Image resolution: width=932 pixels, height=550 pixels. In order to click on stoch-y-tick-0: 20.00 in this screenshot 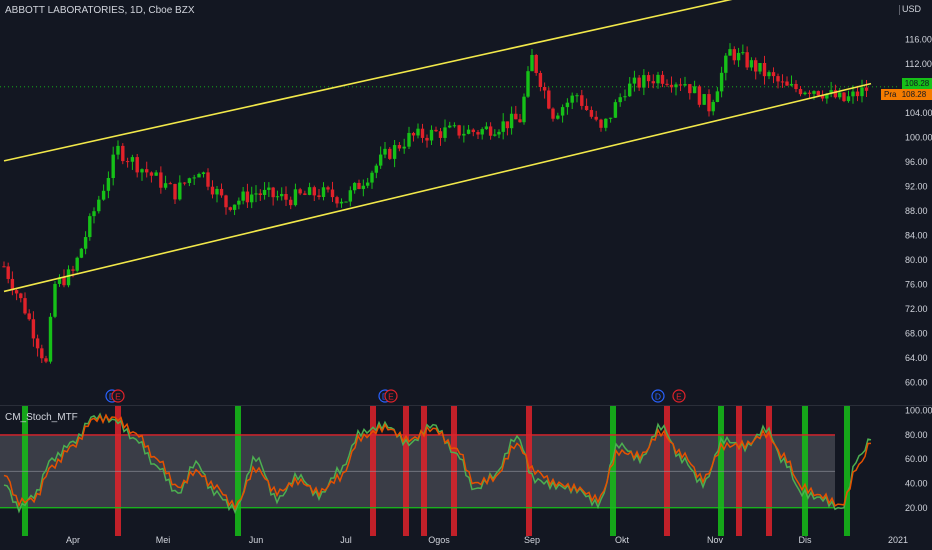, I will do `click(916, 508)`.